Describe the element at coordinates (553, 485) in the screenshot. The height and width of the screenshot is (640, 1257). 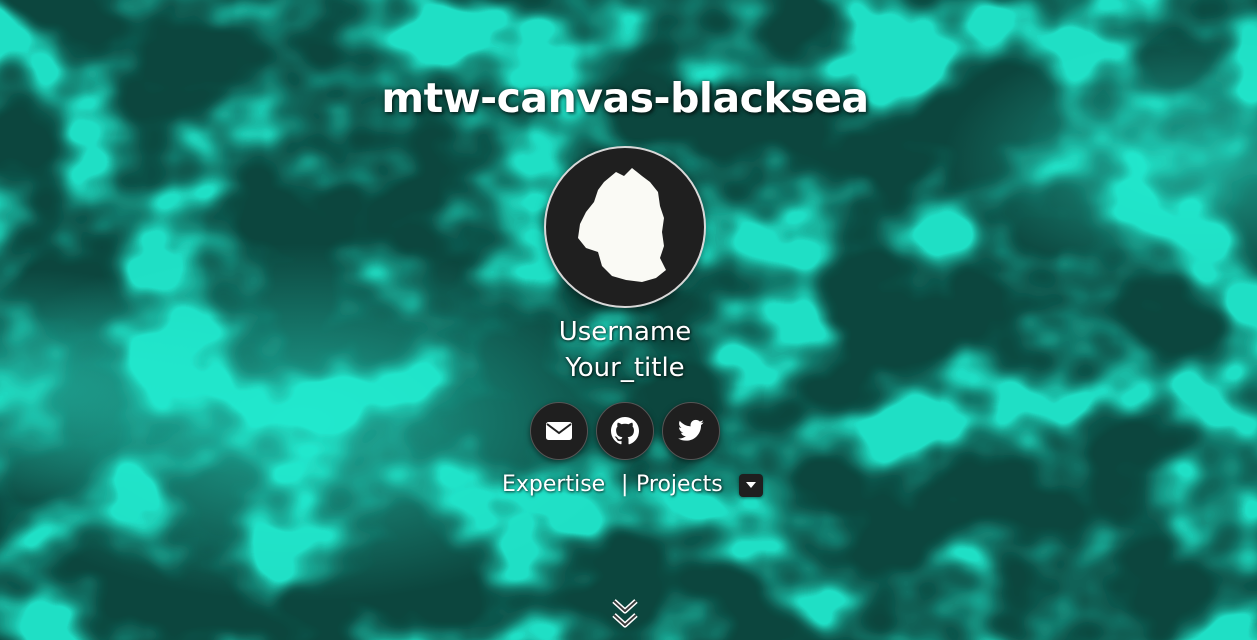
I see `nav-link-expertise: Expertise` at that location.